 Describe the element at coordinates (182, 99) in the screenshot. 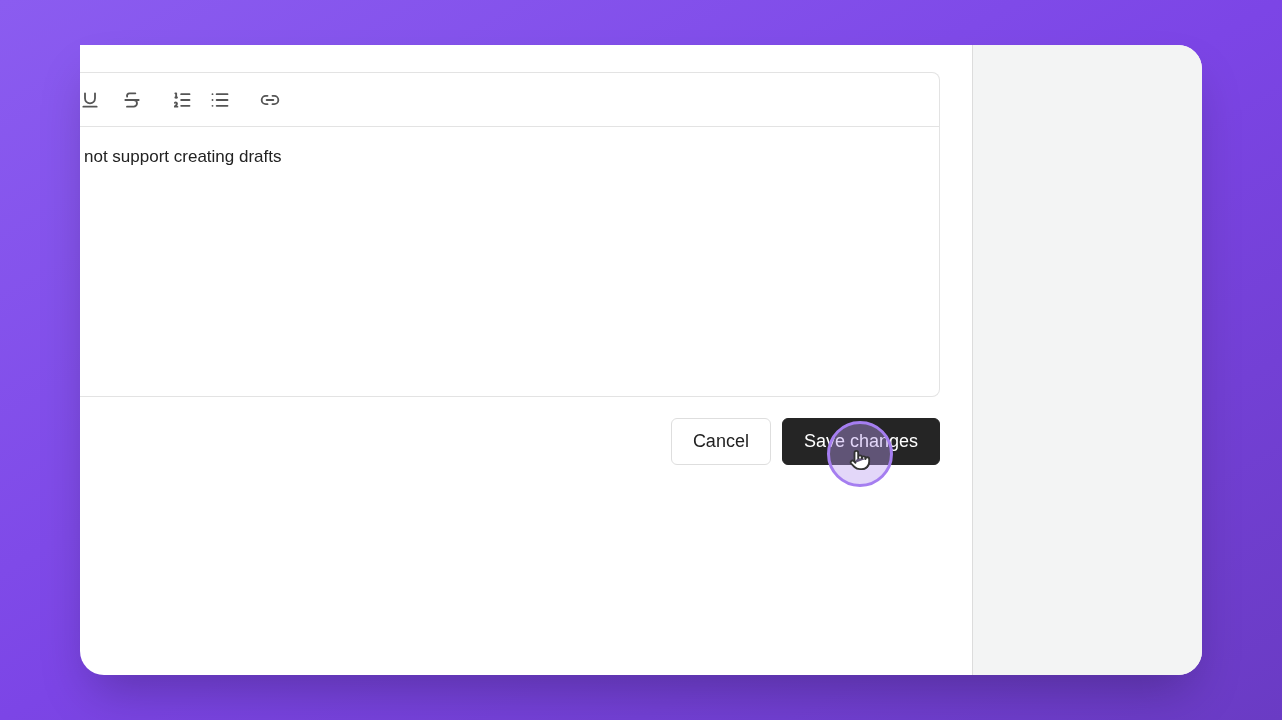

I see `numbered-list-button` at that location.